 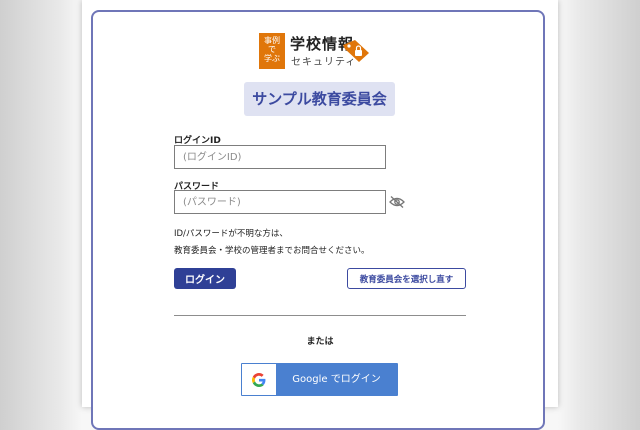 I want to click on google-logo-box, so click(x=259, y=379).